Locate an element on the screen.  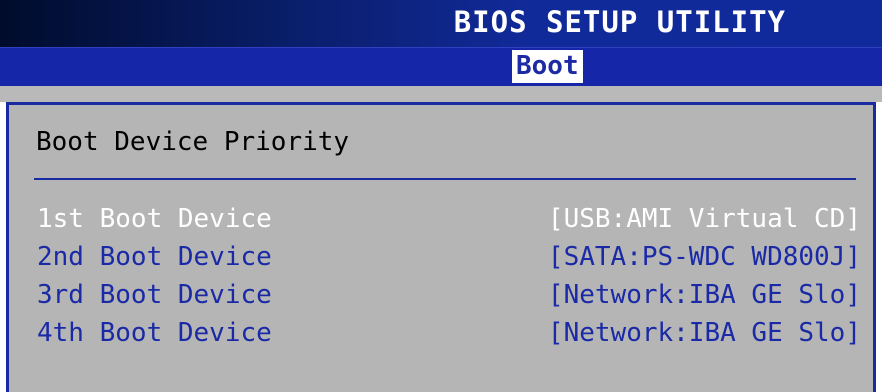
boot-device-row-2: 2nd Boot Device [SATA:PS-WDC WD800J] is located at coordinates (446, 257).